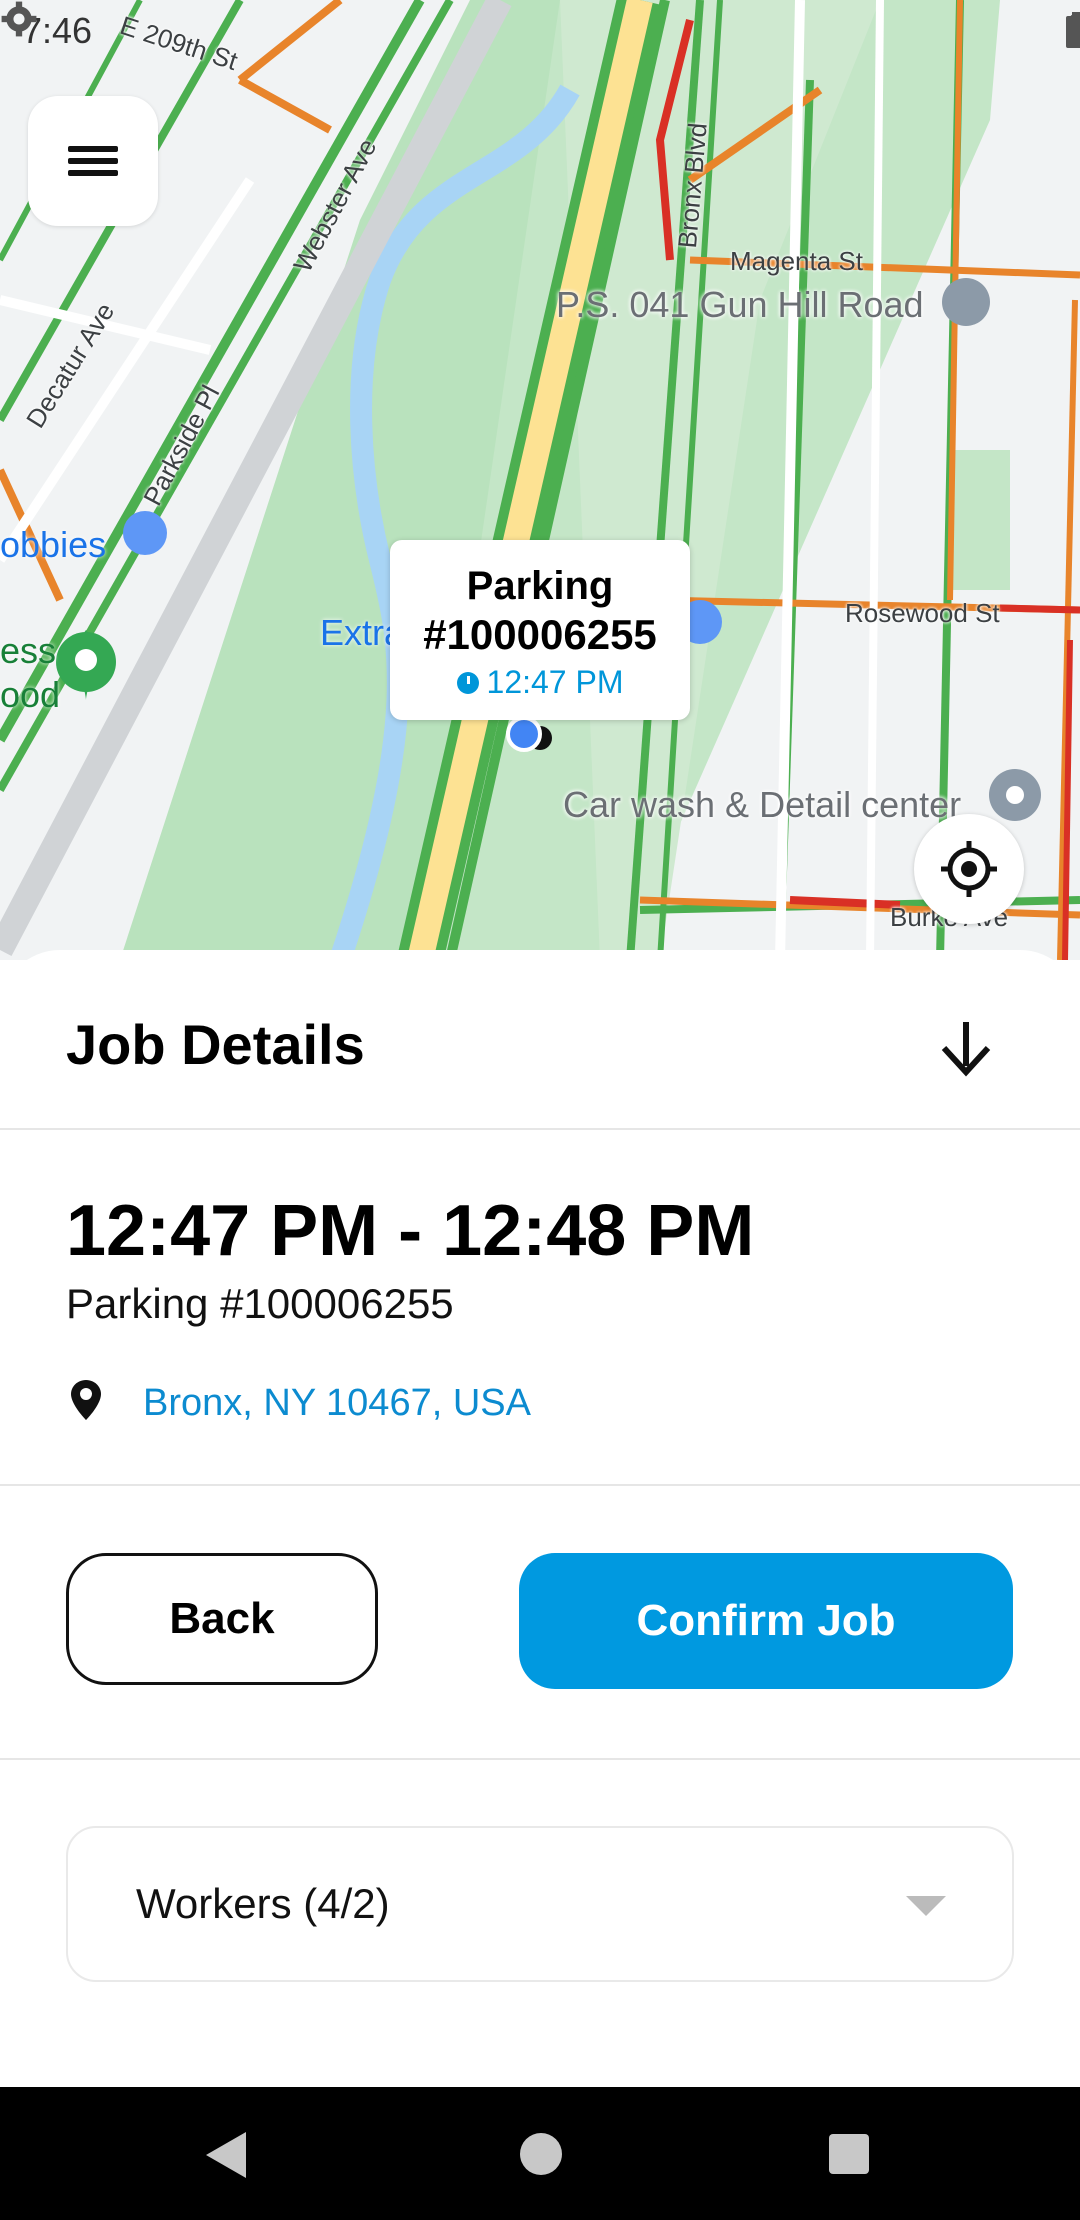  What do you see at coordinates (762, 804) in the screenshot?
I see `map-label-carwash: Car wash & Detail center` at bounding box center [762, 804].